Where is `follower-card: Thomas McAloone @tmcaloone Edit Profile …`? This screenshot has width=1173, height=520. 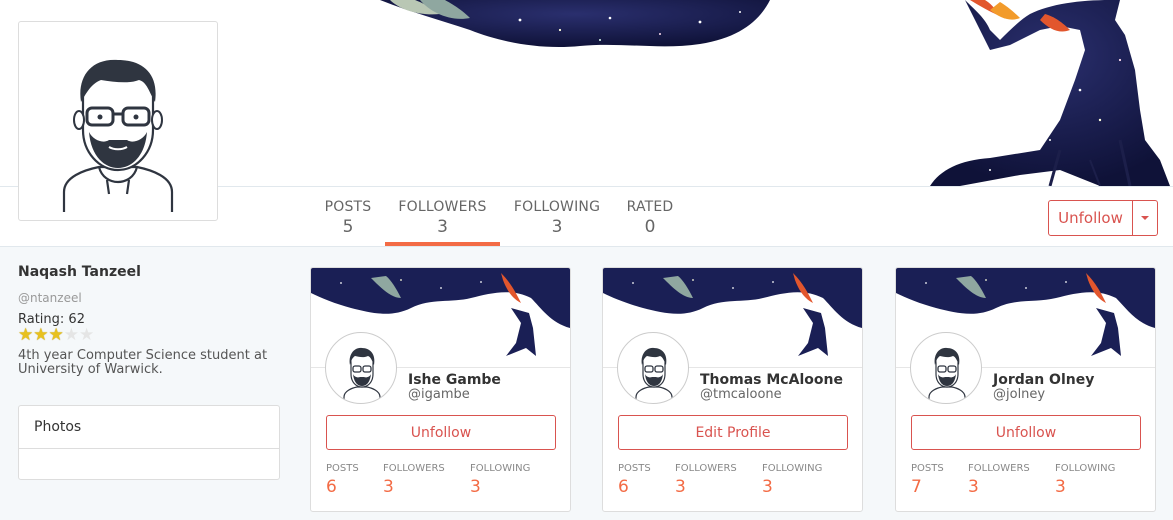
follower-card: Thomas McAloone @tmcaloone Edit Profile … is located at coordinates (732, 389).